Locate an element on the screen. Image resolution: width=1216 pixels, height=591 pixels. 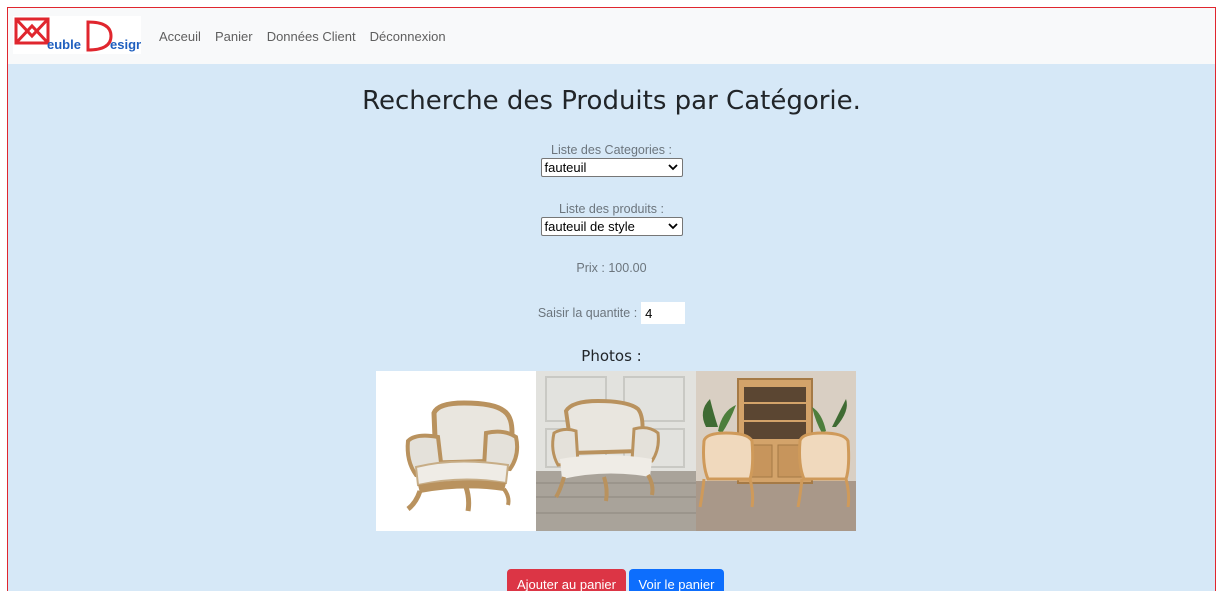
product-select-value: fauteuil de style is located at coordinates (589, 226).